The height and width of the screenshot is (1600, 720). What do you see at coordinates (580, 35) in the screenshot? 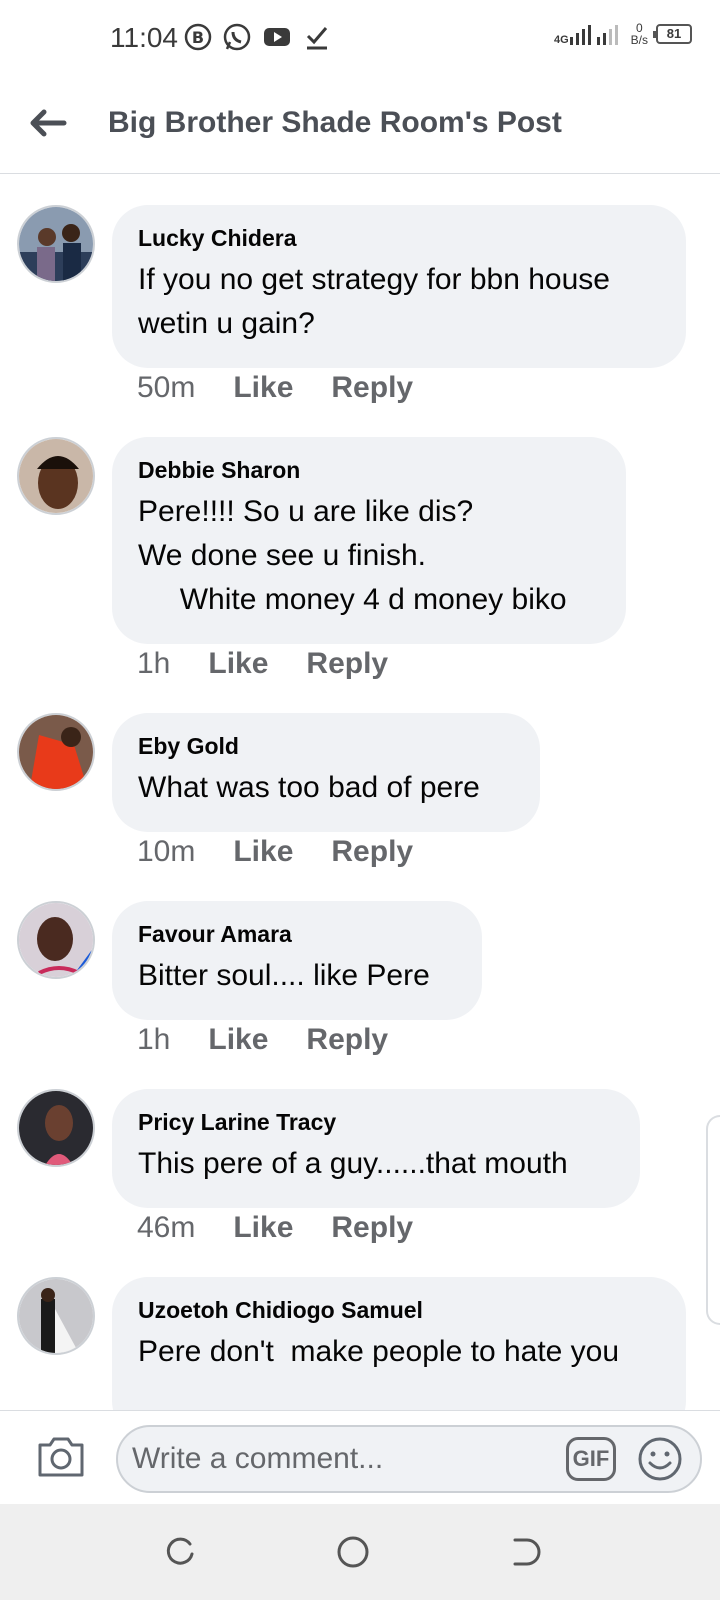
I see `signal-icon` at bounding box center [580, 35].